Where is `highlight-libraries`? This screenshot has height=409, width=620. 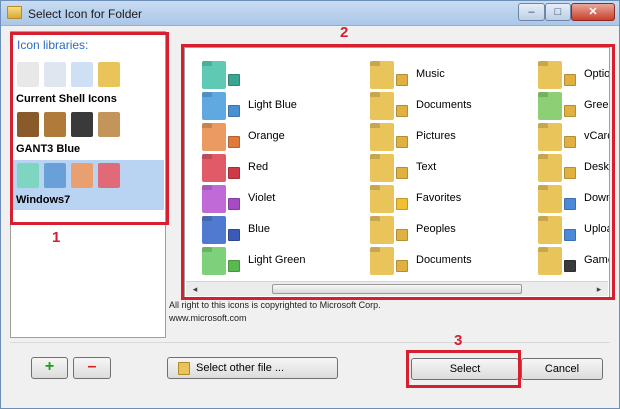
highlight-libraries is located at coordinates (89, 128).